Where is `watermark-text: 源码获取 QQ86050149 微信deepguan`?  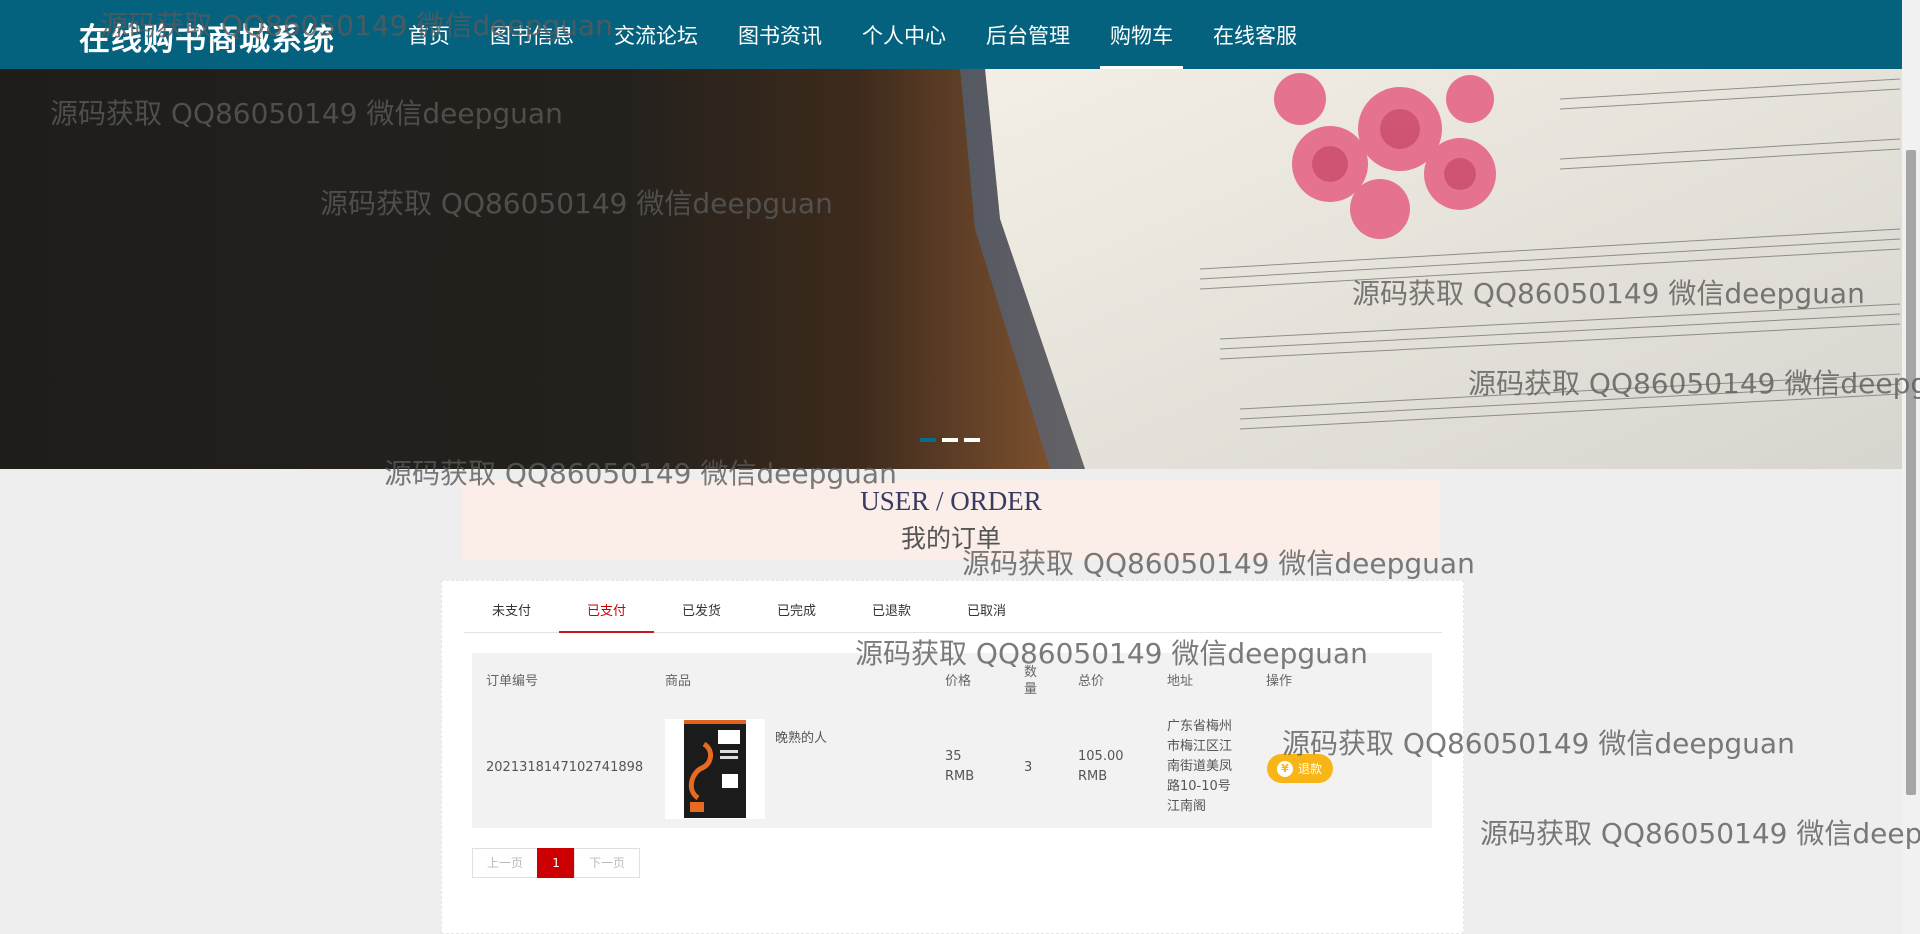
watermark-text: 源码获取 QQ86050149 微信deepguan is located at coordinates (1700, 833).